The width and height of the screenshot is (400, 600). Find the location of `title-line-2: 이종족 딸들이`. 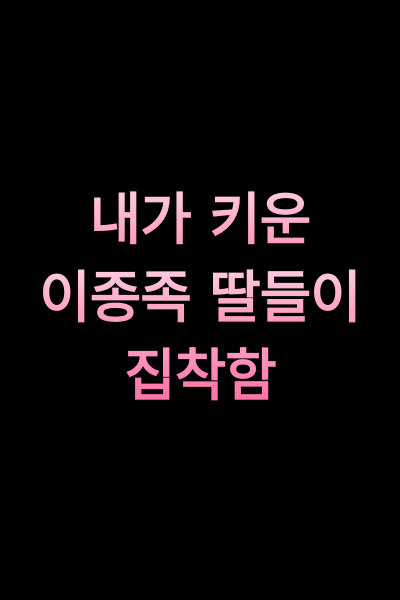

title-line-2: 이종족 딸들이 is located at coordinates (200, 299).